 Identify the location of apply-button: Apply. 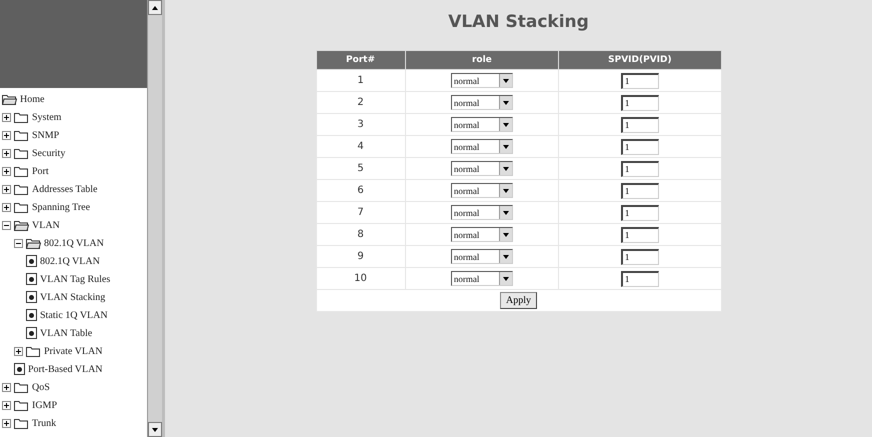
(518, 300).